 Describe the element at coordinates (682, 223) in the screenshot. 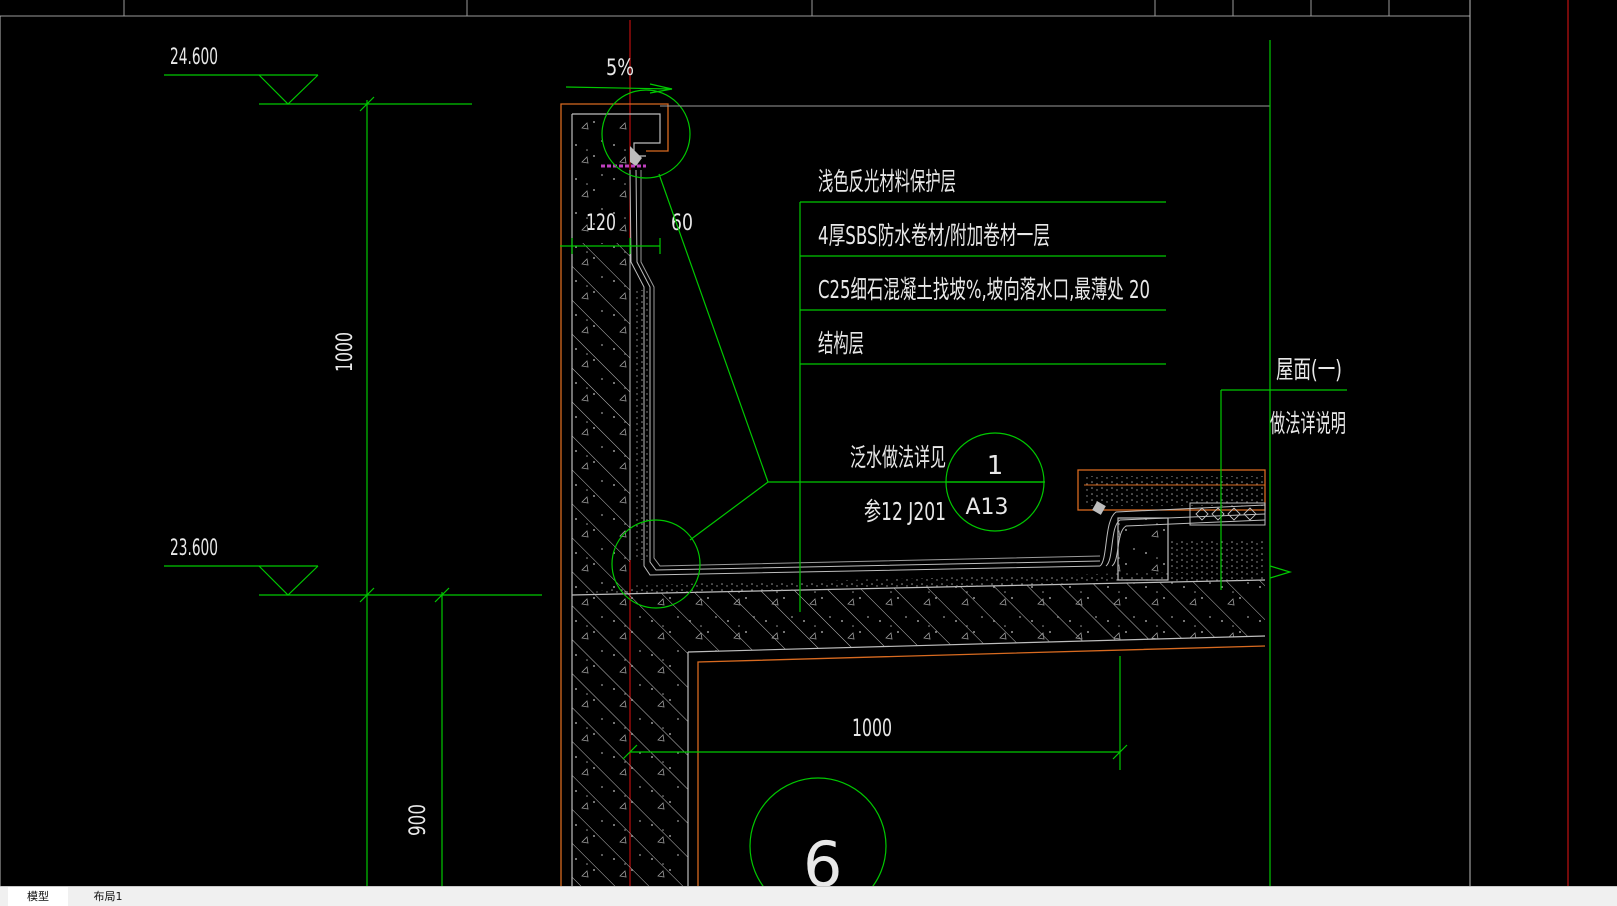

I see `dim-60-text: 60` at that location.